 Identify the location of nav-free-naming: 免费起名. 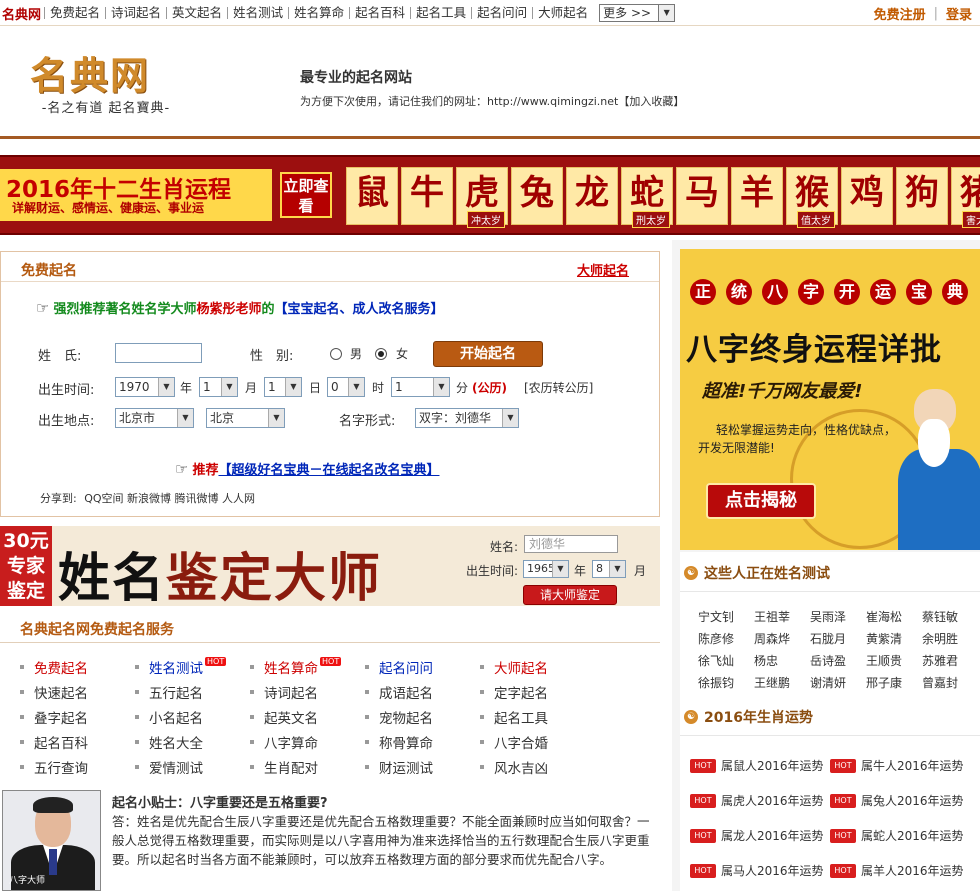
(74, 12).